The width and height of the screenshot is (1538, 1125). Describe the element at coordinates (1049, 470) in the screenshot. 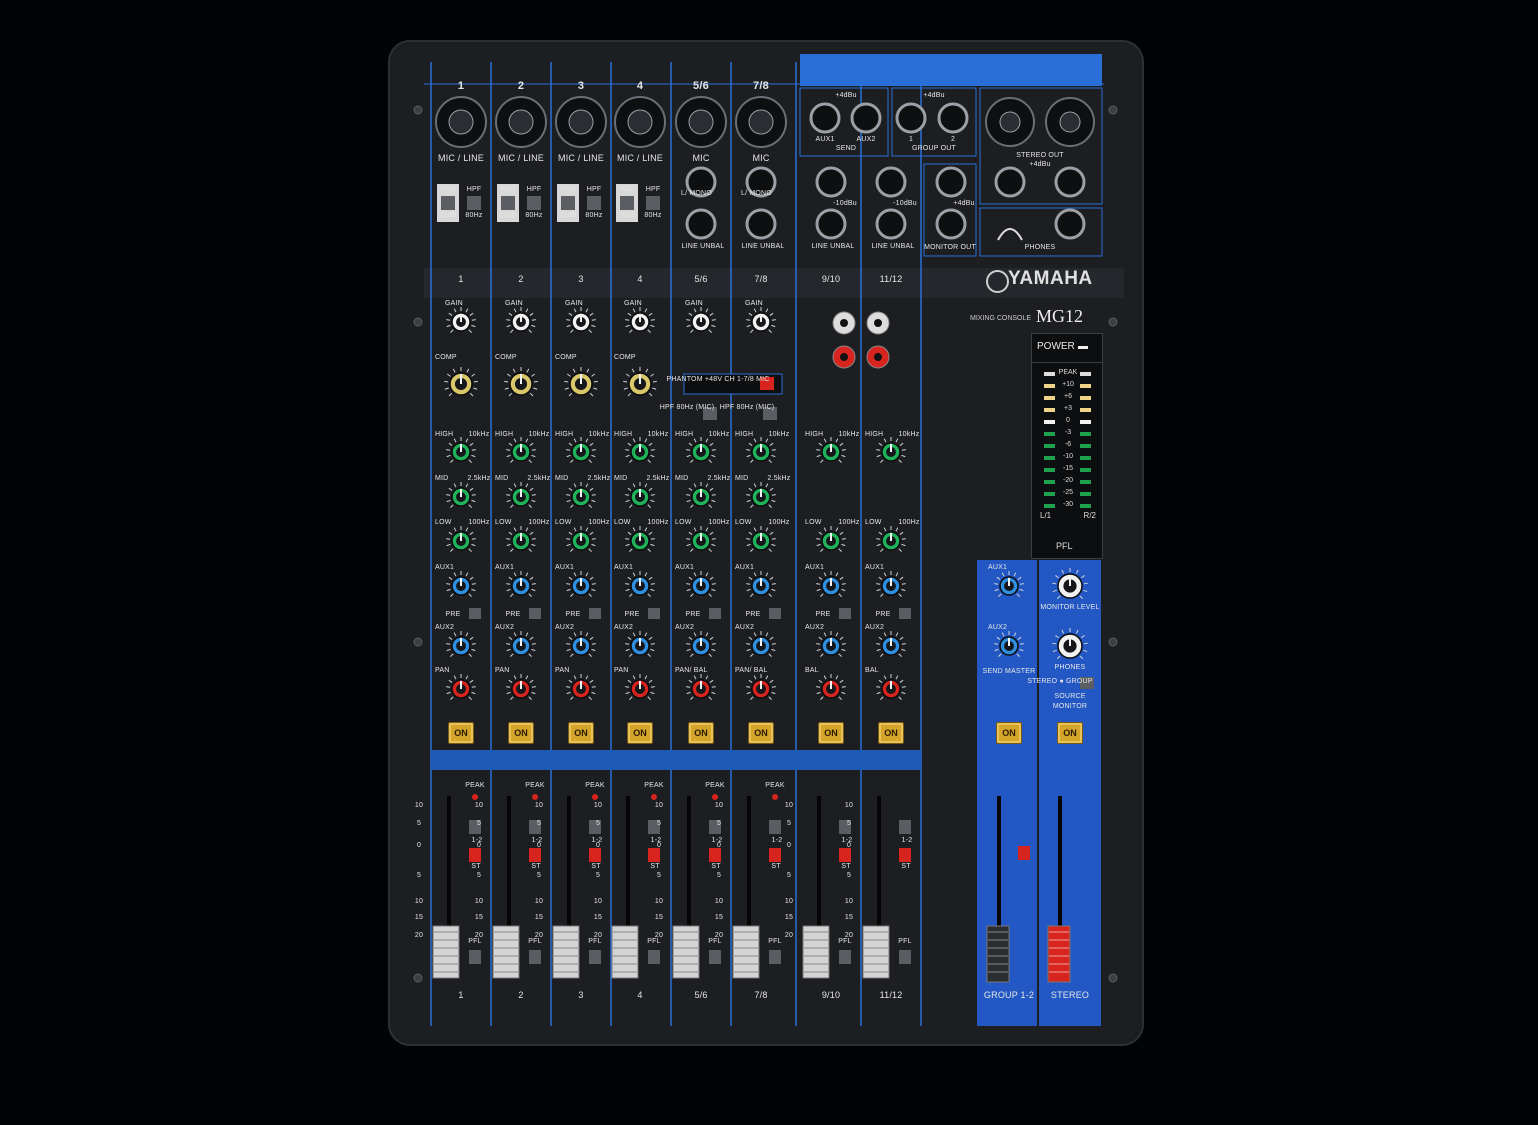

I see `meter-led-left` at that location.